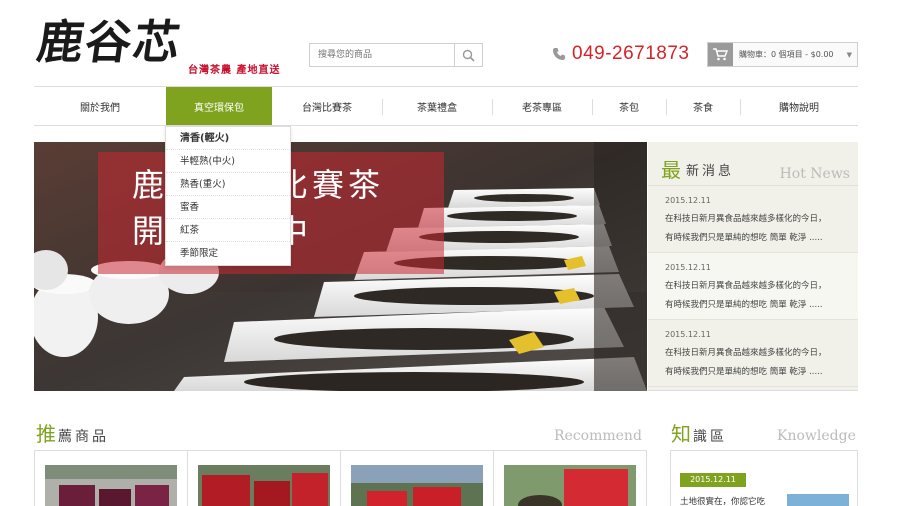  I want to click on search-icon, so click(468, 55).